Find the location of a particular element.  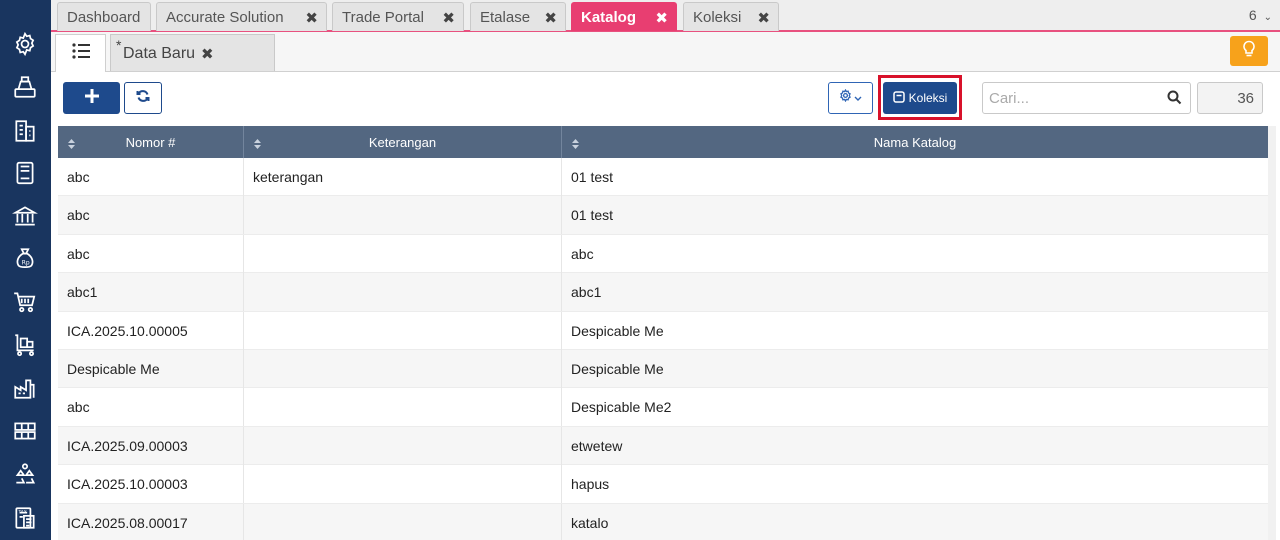

tab-katalog: Katalog ✖ is located at coordinates (624, 16).